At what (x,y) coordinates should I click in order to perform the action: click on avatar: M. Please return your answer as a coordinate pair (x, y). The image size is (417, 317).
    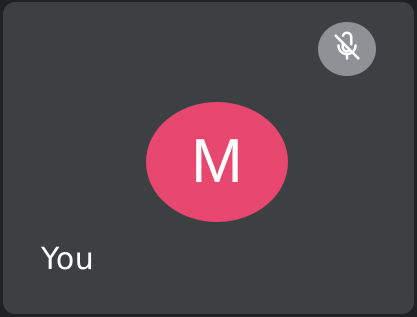
    Looking at the image, I should click on (217, 162).